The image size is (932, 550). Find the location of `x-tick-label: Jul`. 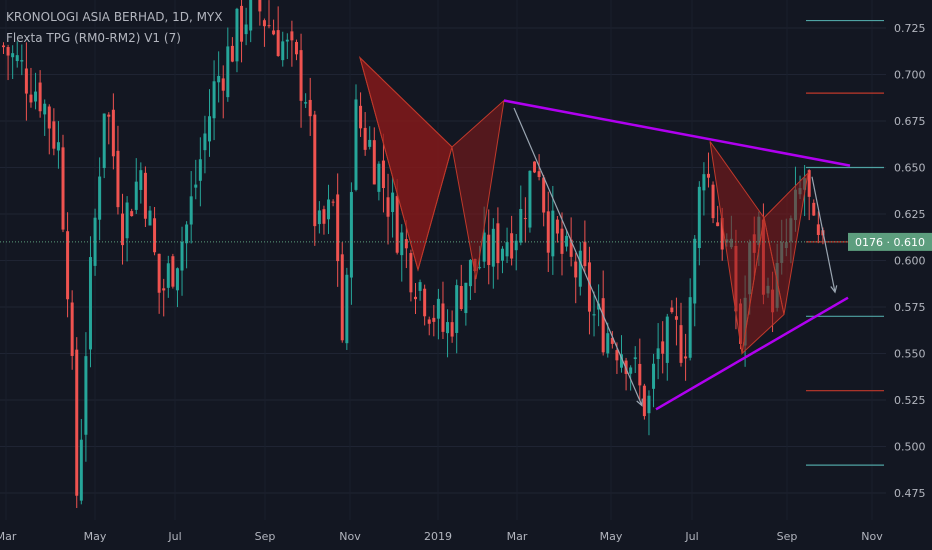

x-tick-label: Jul is located at coordinates (691, 536).